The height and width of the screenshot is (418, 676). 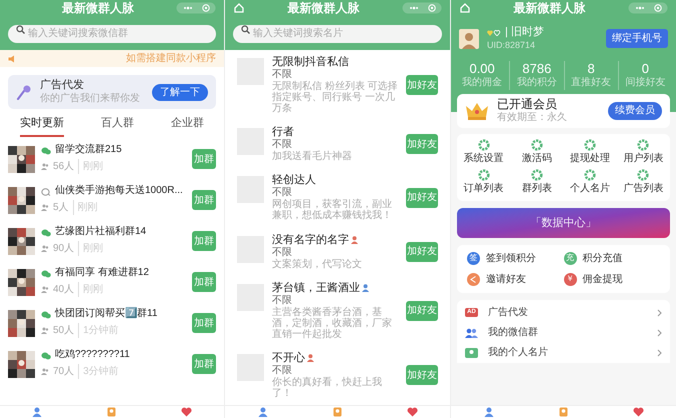 I want to click on people-icon, so click(x=471, y=333).